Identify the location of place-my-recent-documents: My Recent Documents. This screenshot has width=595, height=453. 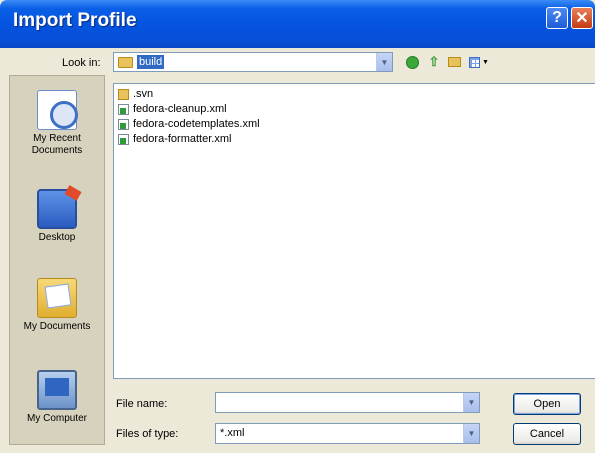
(57, 123).